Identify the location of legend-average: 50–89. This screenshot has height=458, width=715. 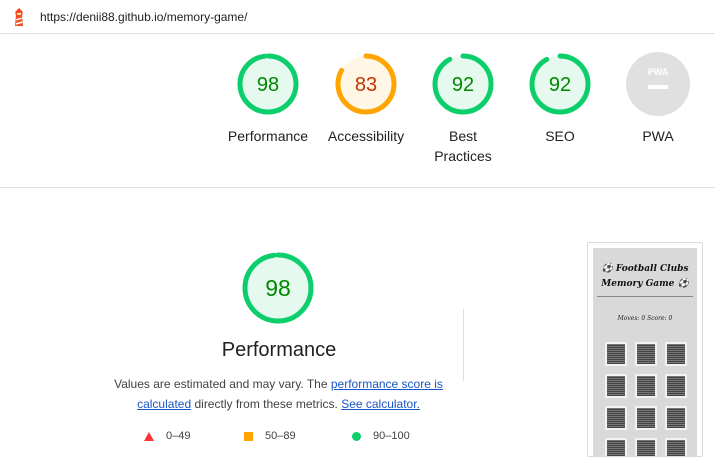
(270, 436).